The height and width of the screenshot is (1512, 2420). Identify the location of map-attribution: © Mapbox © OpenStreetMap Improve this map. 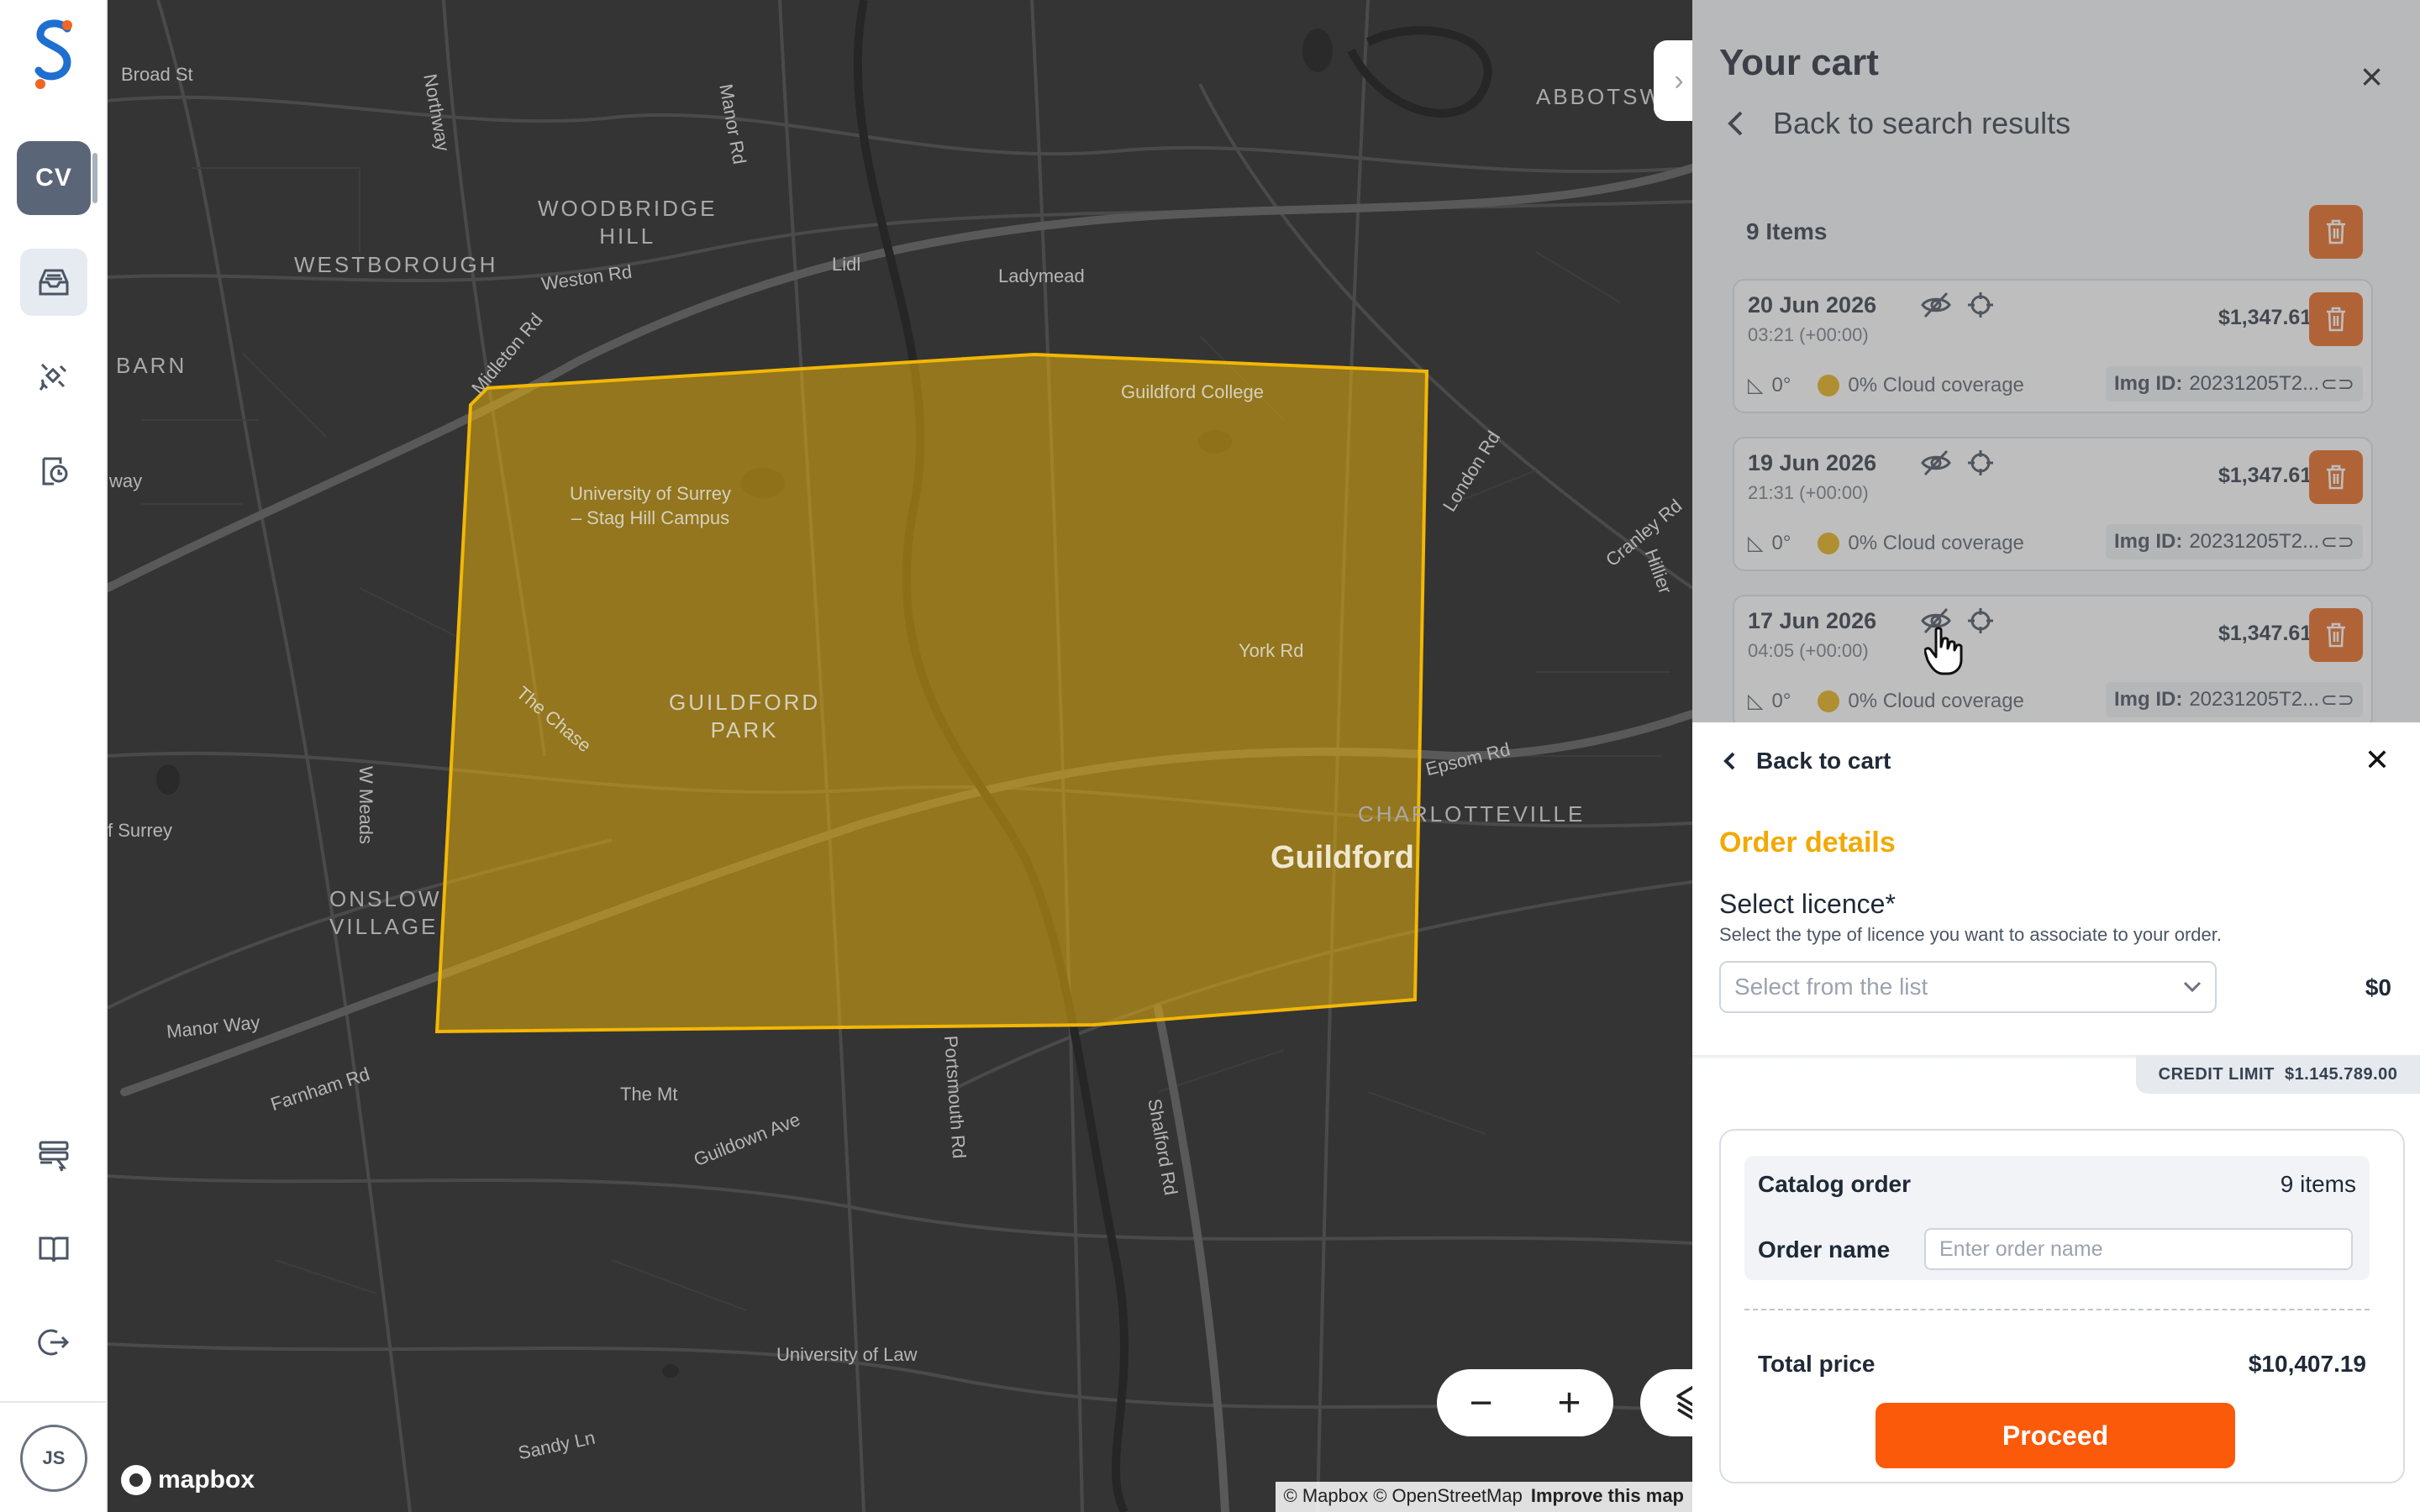
(1483, 1497).